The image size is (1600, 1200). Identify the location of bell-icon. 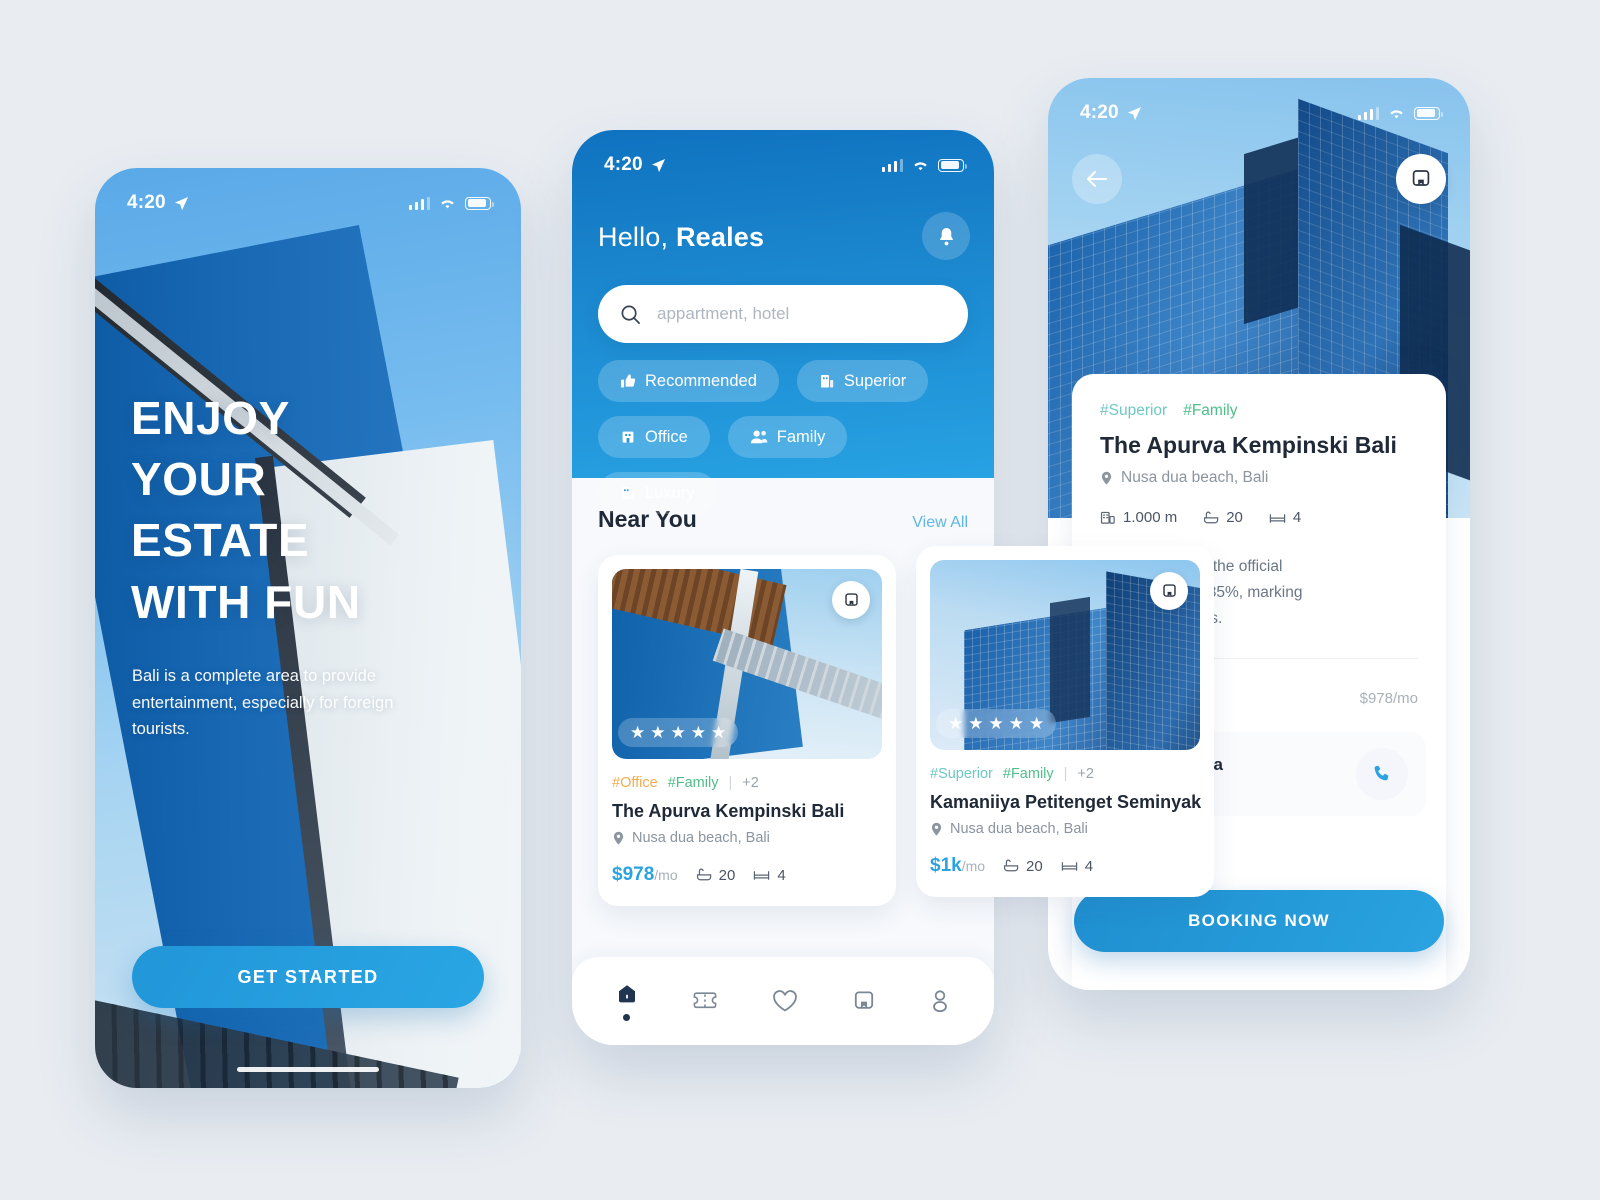
(946, 236).